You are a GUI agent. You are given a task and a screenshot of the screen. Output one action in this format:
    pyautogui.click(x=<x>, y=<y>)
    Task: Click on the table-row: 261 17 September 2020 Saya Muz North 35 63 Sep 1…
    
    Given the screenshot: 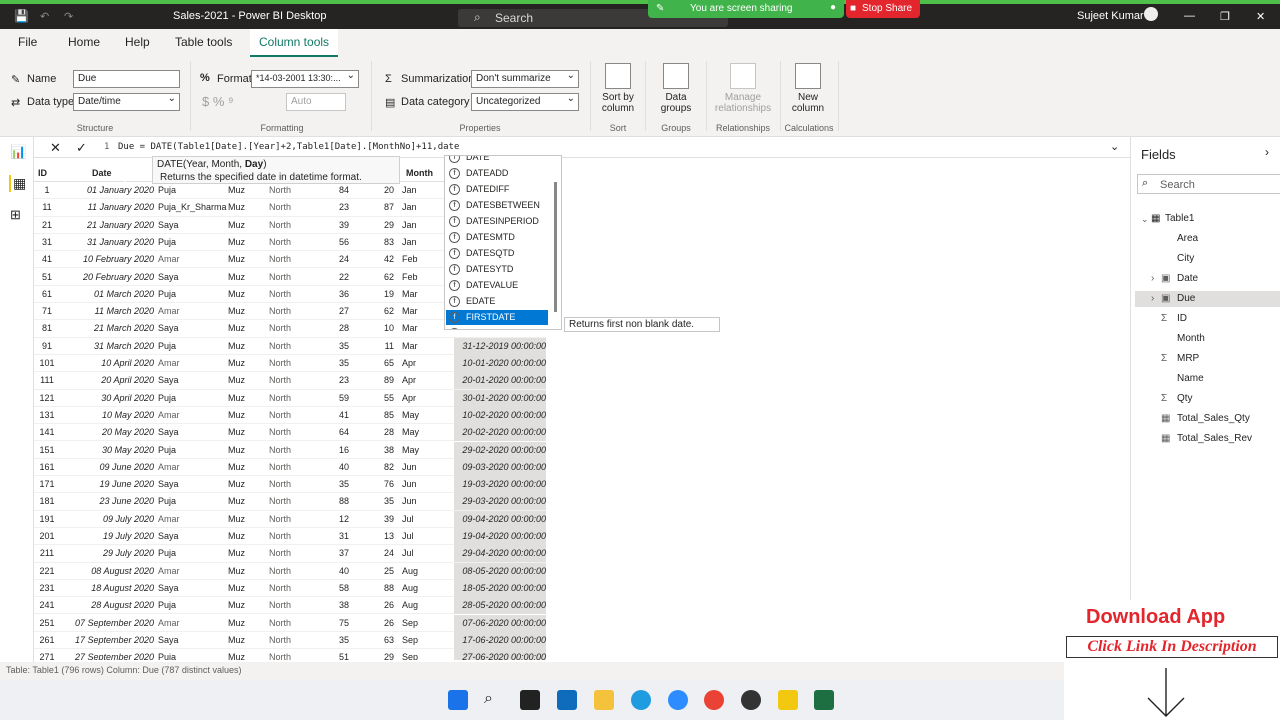 What is the action you would take?
    pyautogui.click(x=290, y=640)
    